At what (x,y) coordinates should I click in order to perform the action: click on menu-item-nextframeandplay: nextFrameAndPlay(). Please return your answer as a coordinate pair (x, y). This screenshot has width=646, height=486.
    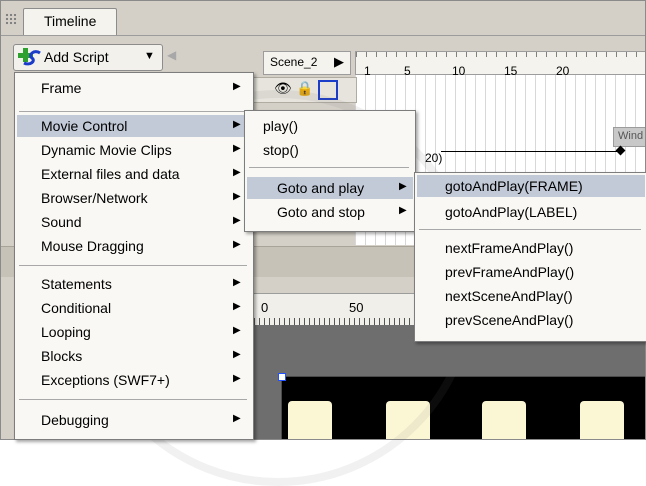
    Looking at the image, I should click on (531, 248).